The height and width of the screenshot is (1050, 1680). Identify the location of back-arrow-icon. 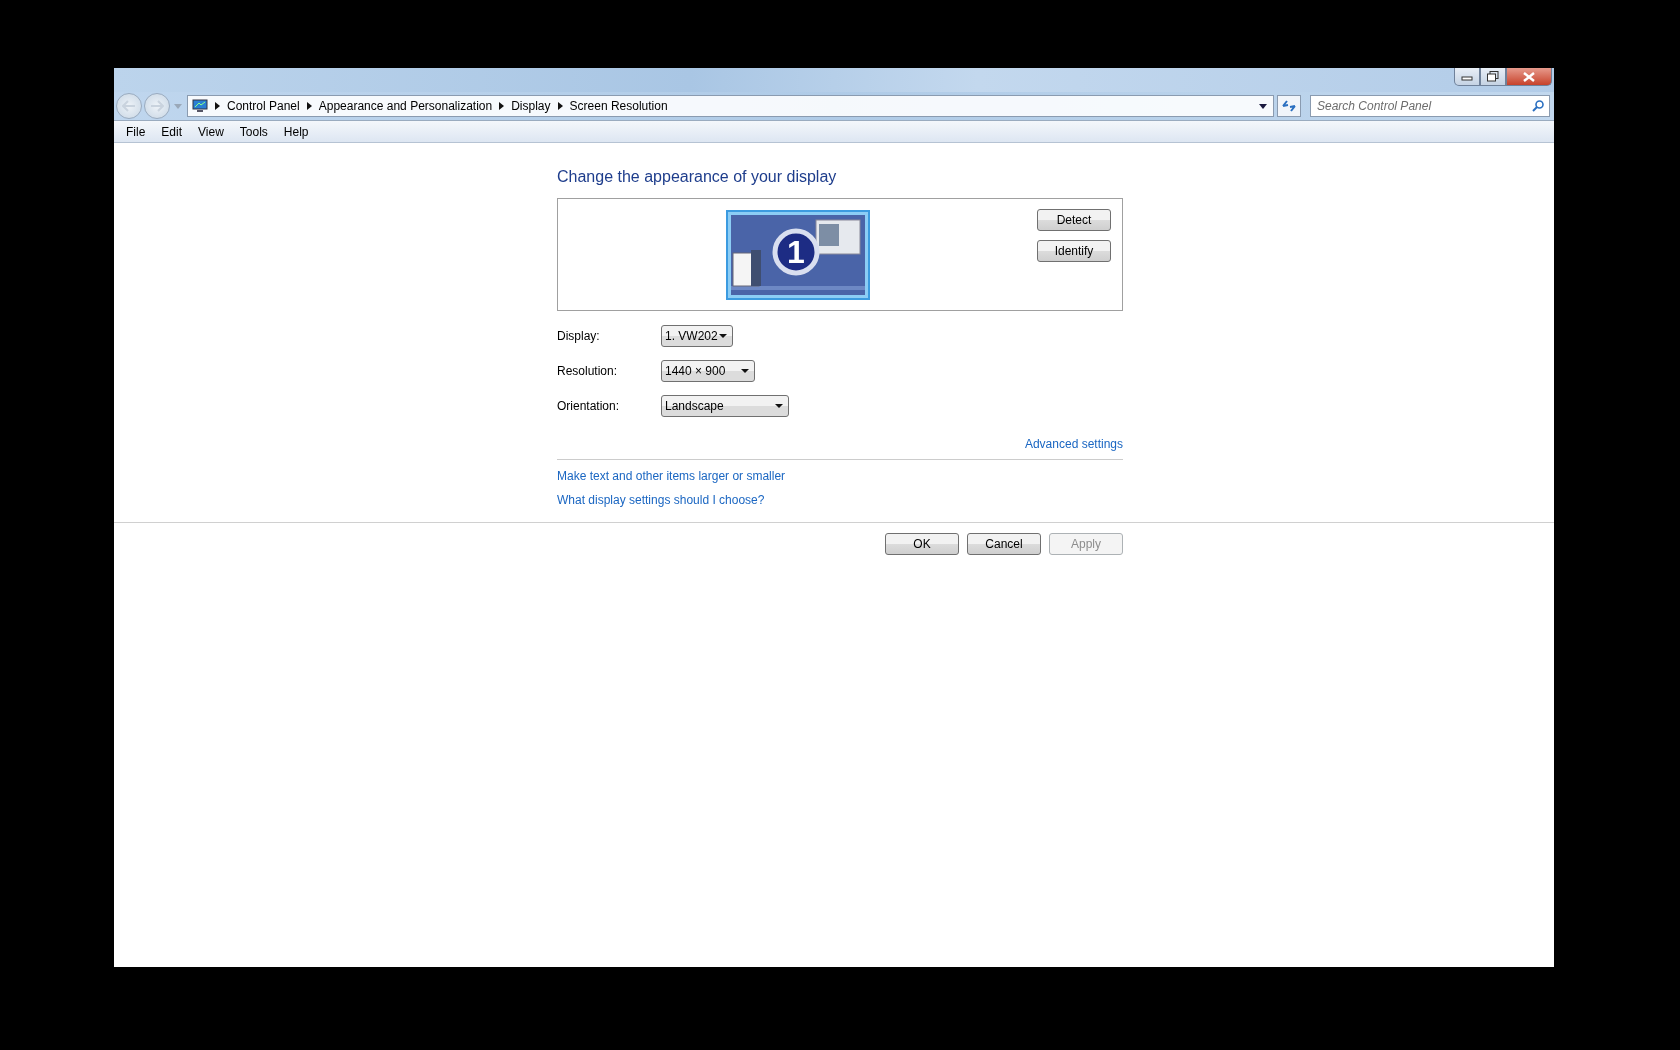
(129, 106).